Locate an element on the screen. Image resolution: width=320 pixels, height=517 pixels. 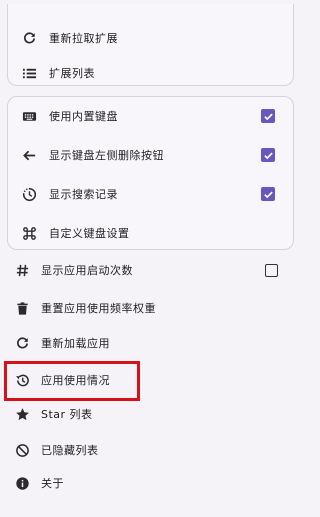
reload-apps-label: 重新加载应用 is located at coordinates (75, 343).